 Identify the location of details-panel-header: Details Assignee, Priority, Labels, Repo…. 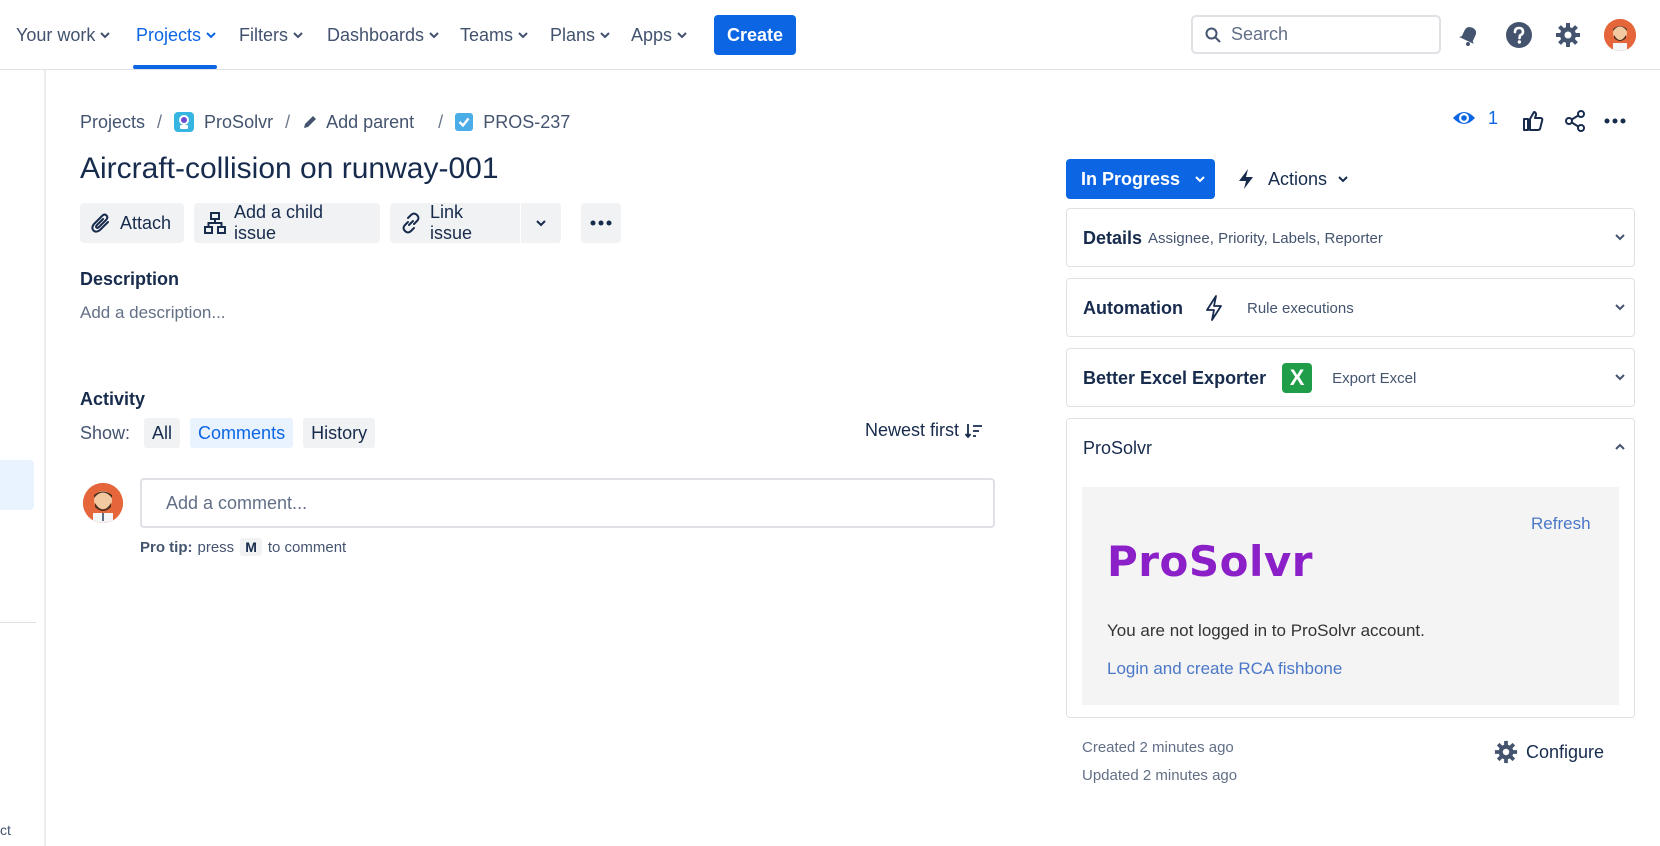
(1350, 238).